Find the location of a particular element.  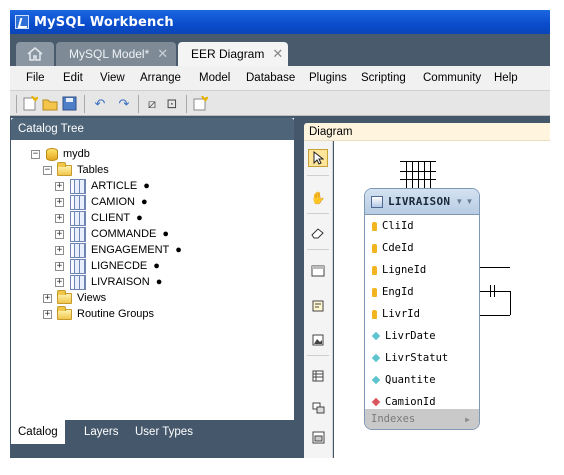

entity-column: LivrId is located at coordinates (422, 314).